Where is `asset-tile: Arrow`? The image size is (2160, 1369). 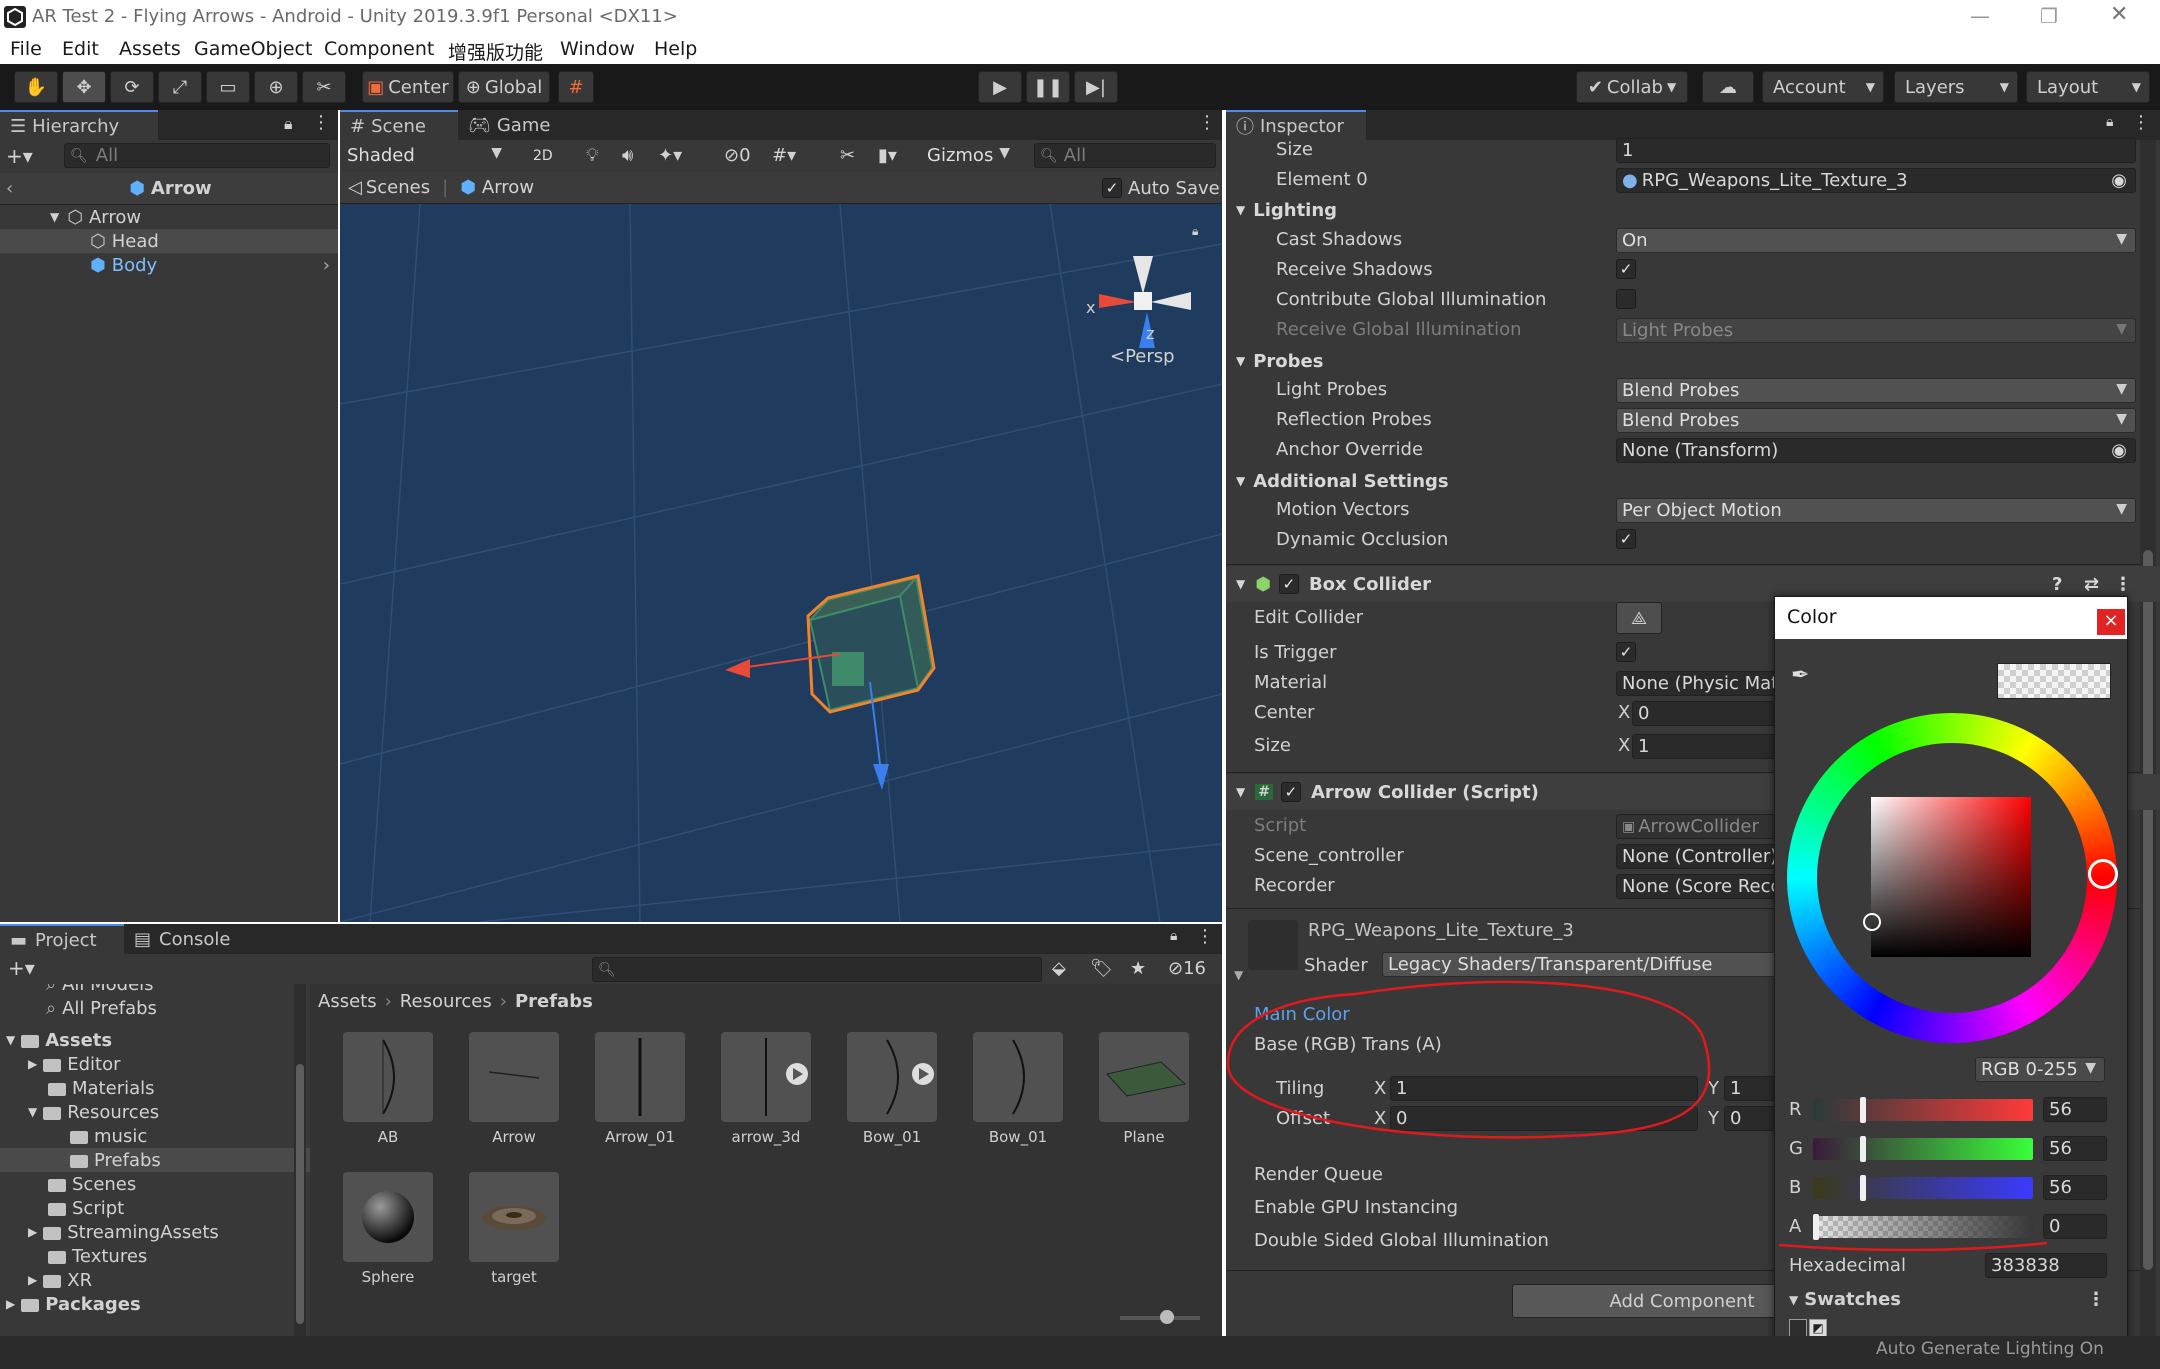 asset-tile: Arrow is located at coordinates (514, 1089).